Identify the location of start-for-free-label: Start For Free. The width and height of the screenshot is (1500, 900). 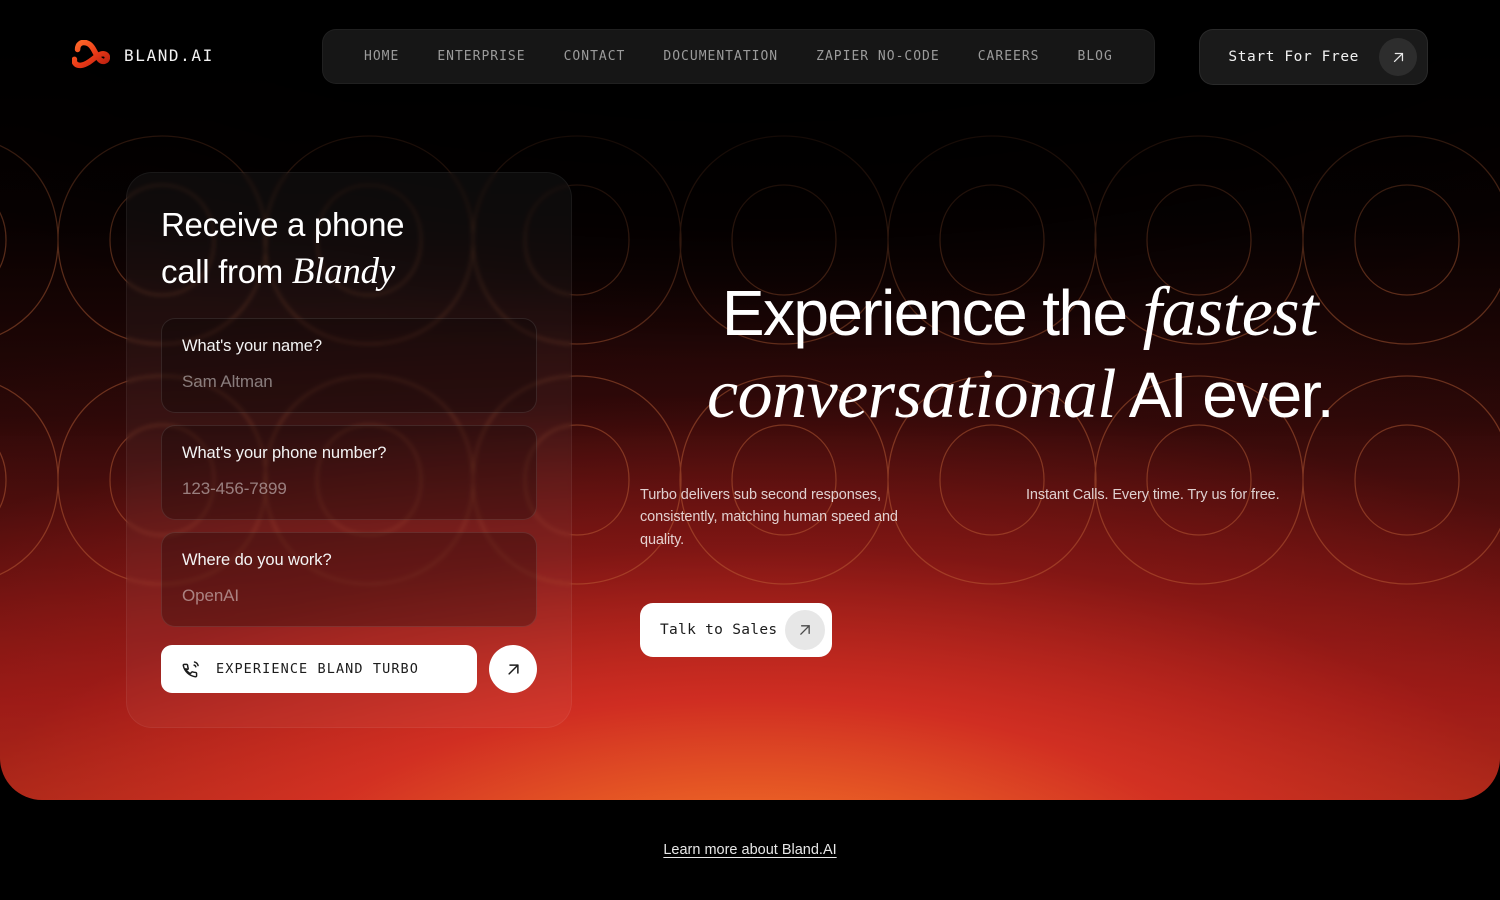
(1293, 57).